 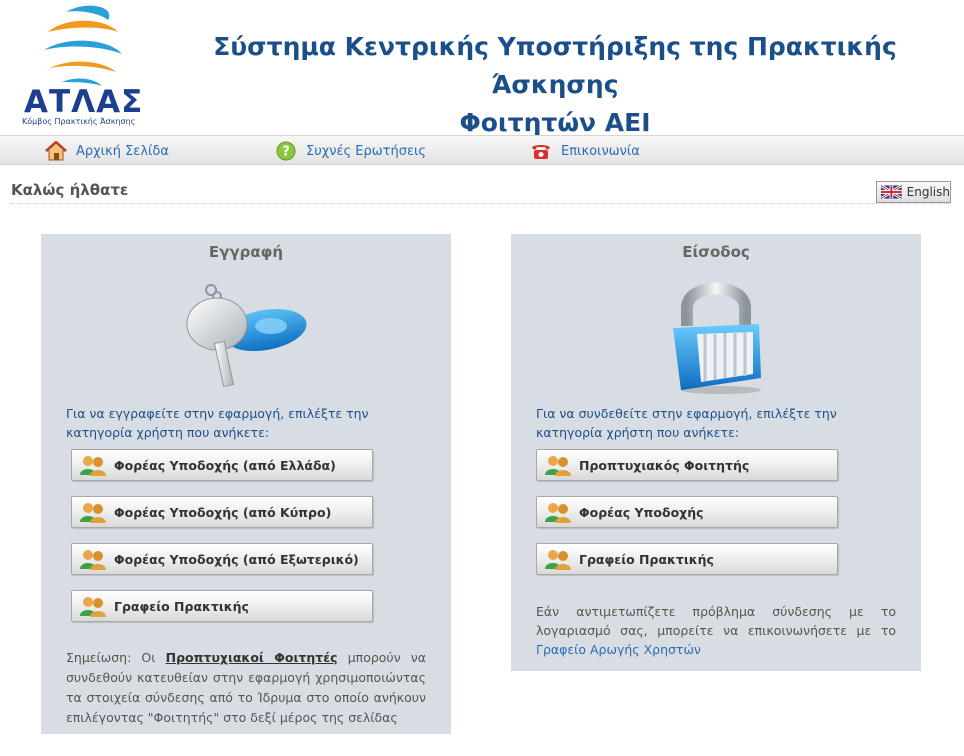 I want to click on phone-icon, so click(x=541, y=151).